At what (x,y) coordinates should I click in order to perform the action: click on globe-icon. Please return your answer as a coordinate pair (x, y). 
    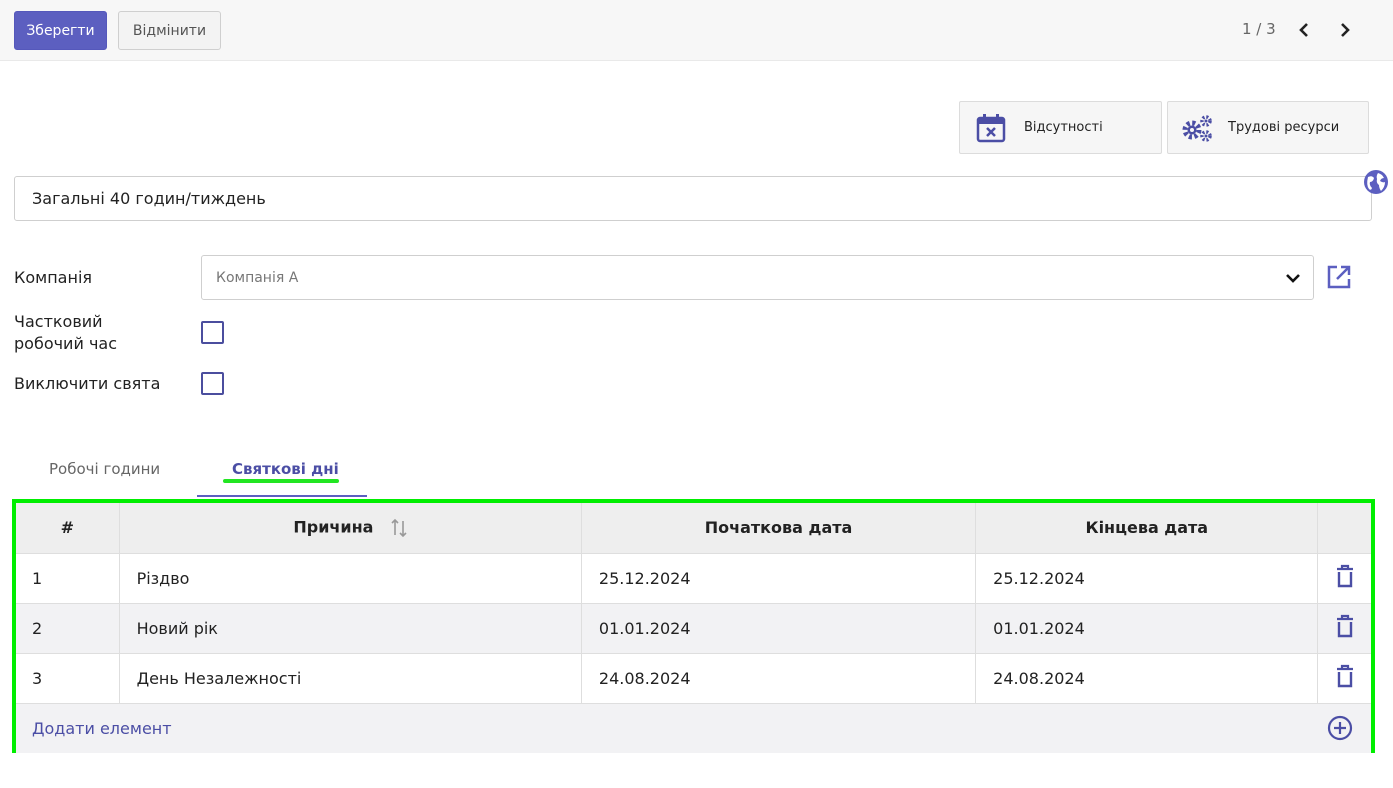
    Looking at the image, I should click on (1376, 182).